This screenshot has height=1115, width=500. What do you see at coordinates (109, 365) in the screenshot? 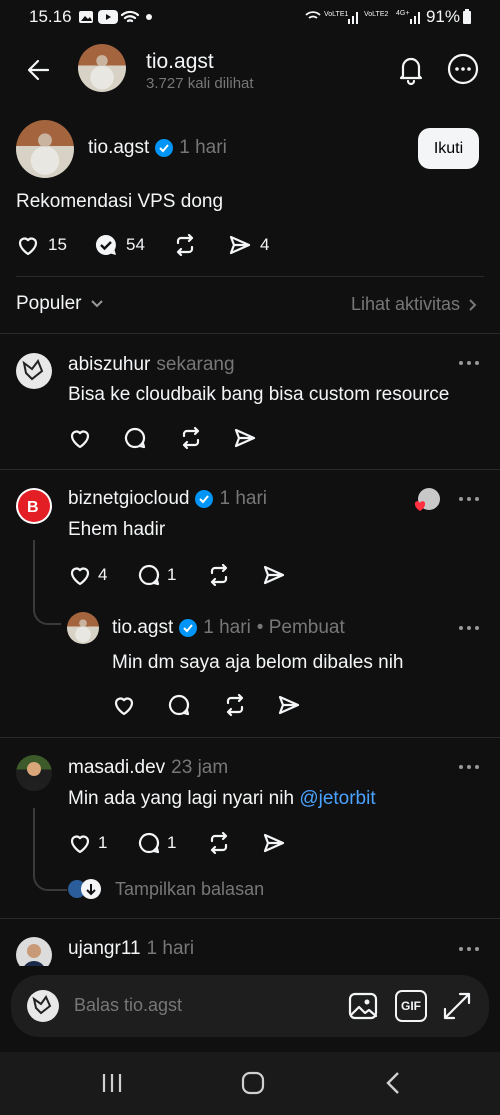
I see `reply-author: abiszuhur` at bounding box center [109, 365].